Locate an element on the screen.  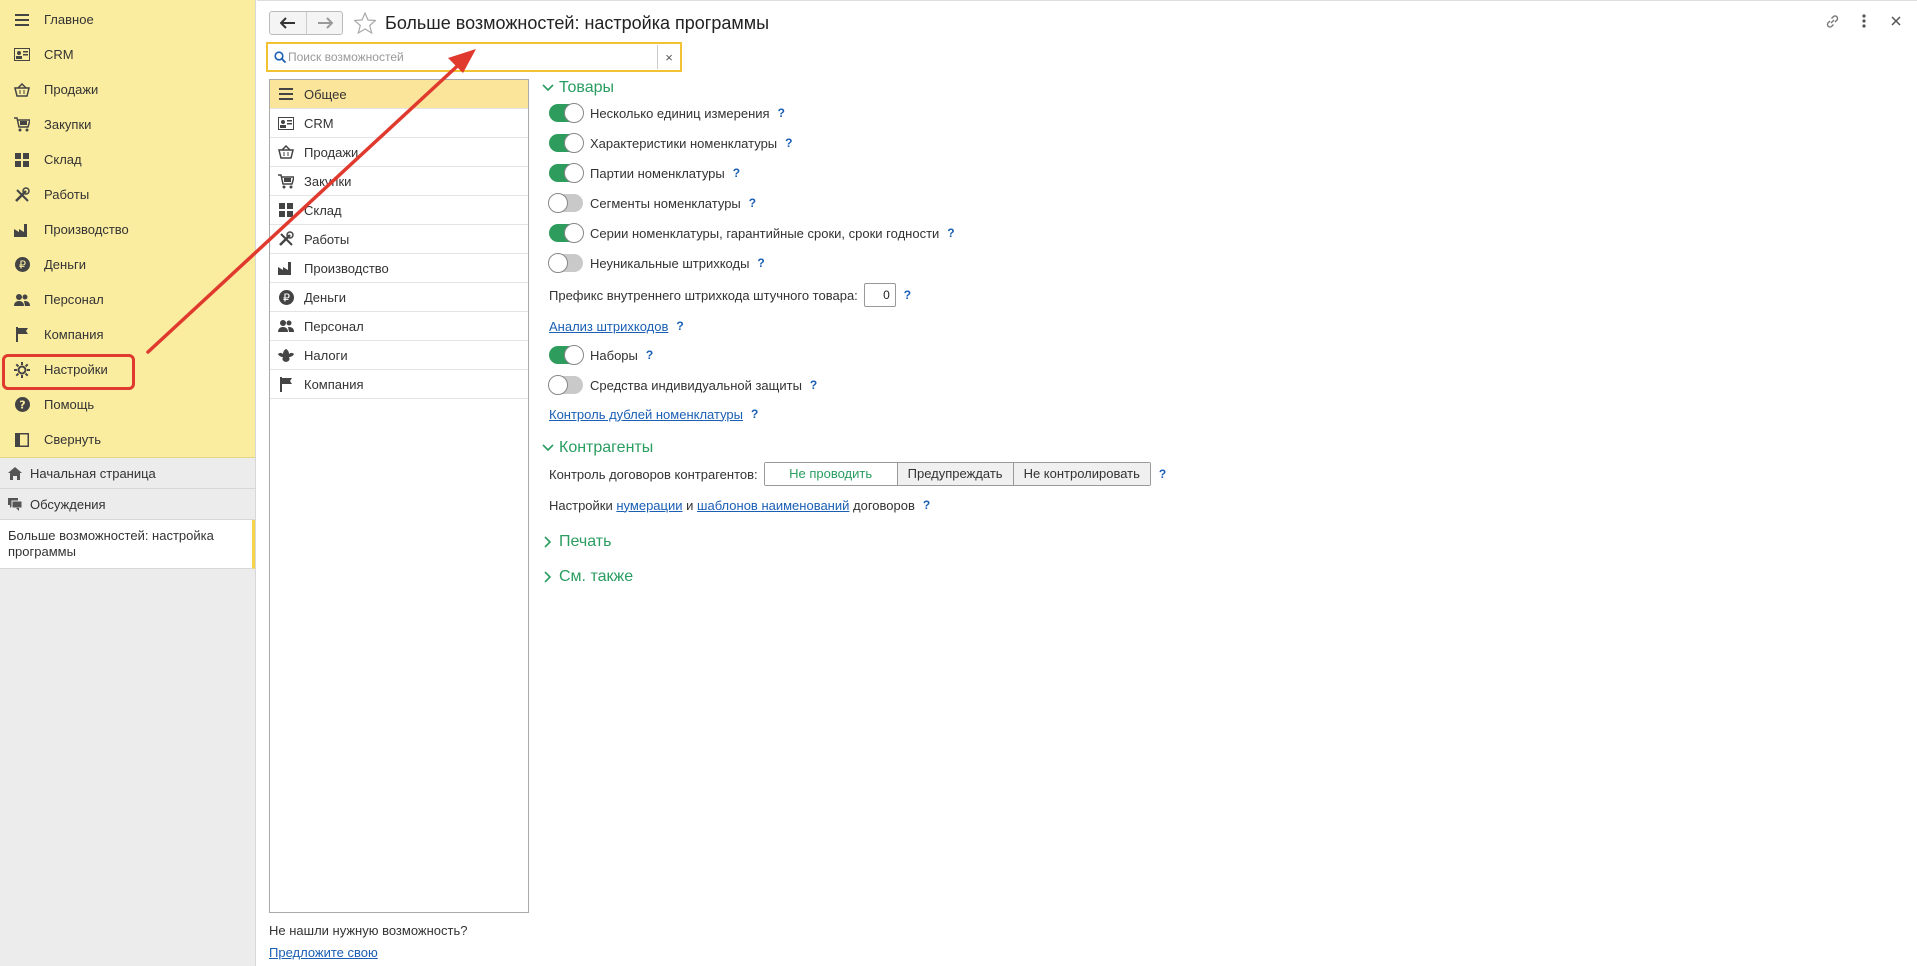
sidebar-item-label: Производство is located at coordinates (86, 229).